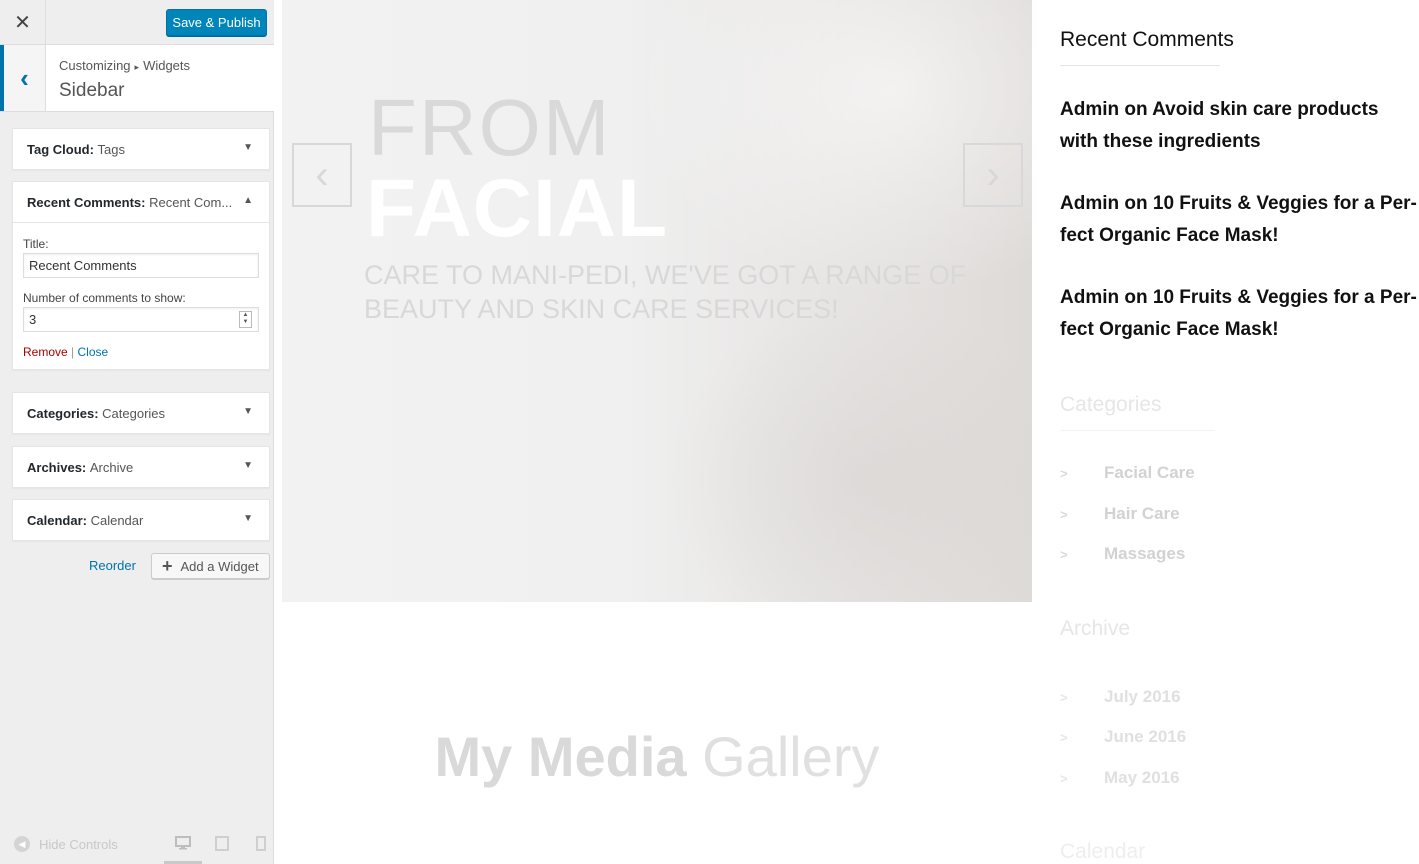 The image size is (1419, 864). I want to click on calendar-heading: Calendar, so click(1103, 851).